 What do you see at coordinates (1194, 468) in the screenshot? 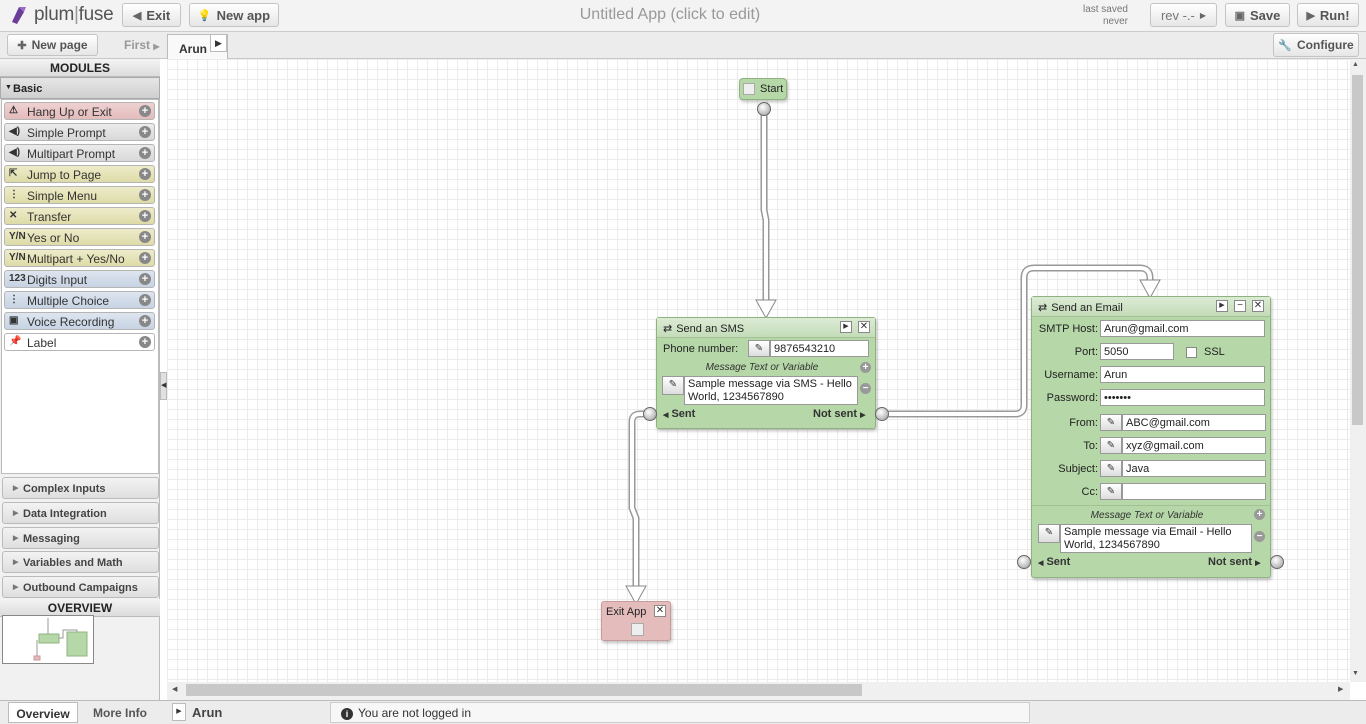
I see `subject-input: Java` at bounding box center [1194, 468].